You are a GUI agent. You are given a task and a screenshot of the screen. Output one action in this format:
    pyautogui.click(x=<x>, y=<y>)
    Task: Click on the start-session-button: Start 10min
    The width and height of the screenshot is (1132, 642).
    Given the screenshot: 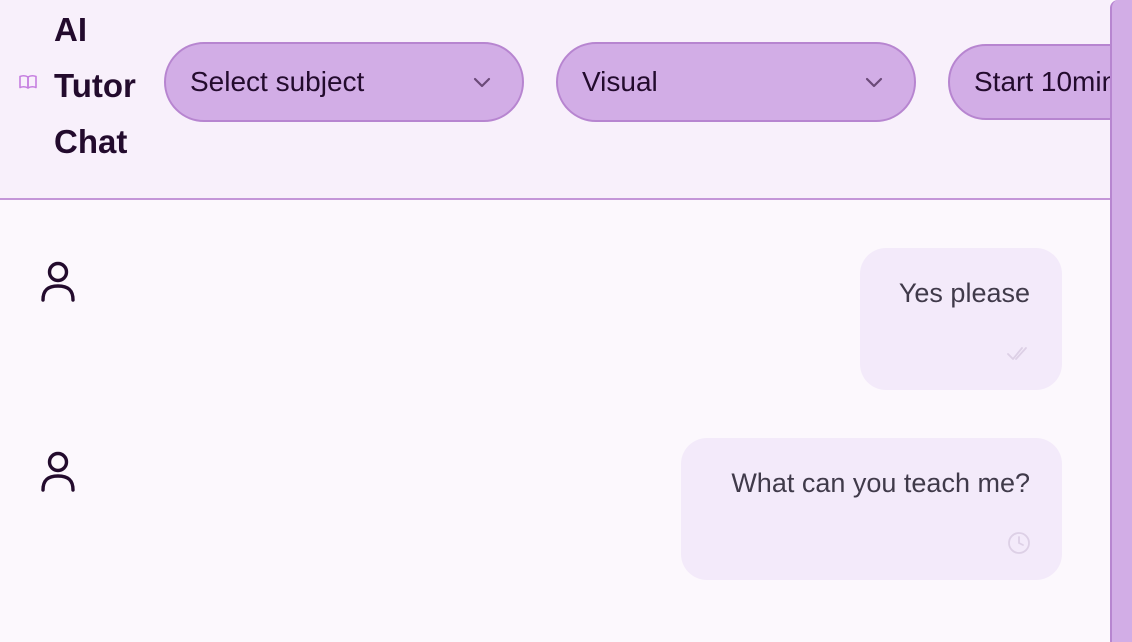 What is the action you would take?
    pyautogui.click(x=1040, y=82)
    